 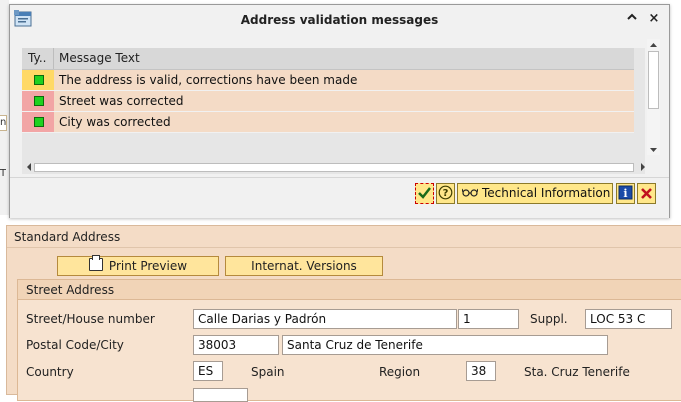 I want to click on scroll-up-arrow-icon, so click(x=653, y=45).